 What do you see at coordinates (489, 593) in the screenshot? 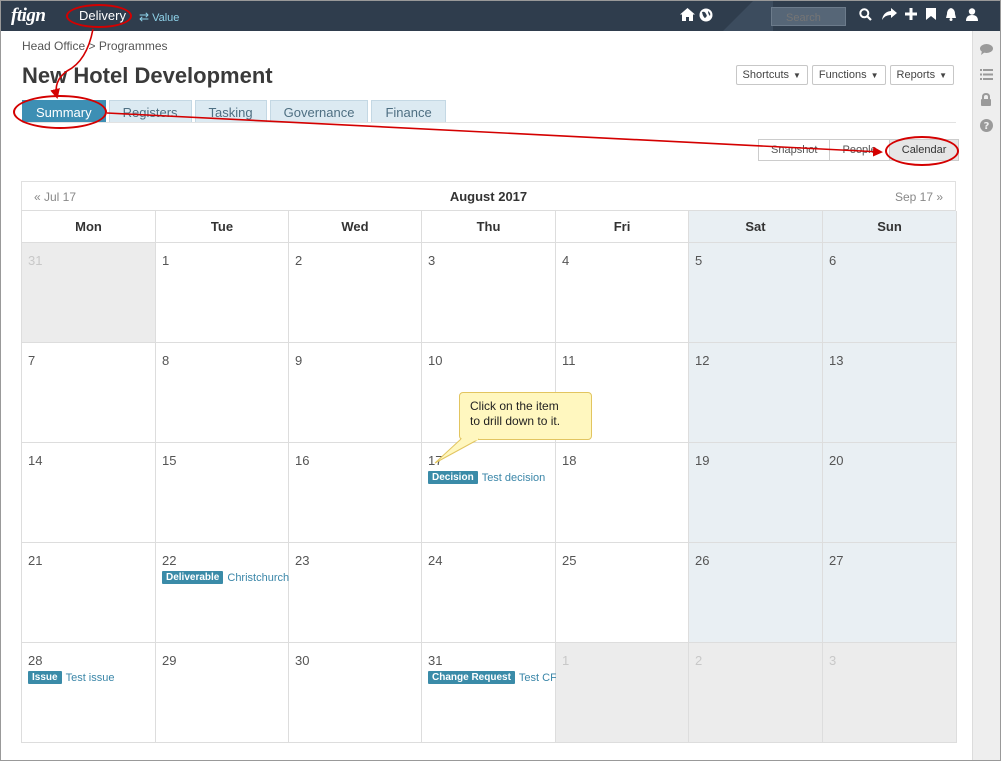
I see `calendar-day-cell: 24` at bounding box center [489, 593].